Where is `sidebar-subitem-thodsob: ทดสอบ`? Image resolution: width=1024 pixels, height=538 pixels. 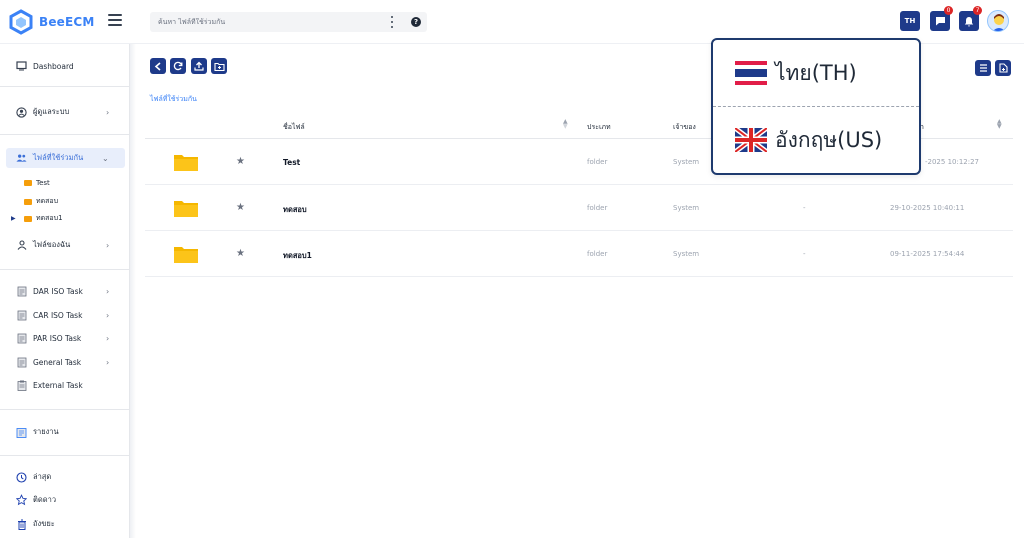
sidebar-subitem-thodsob: ทดสอบ is located at coordinates (41, 201).